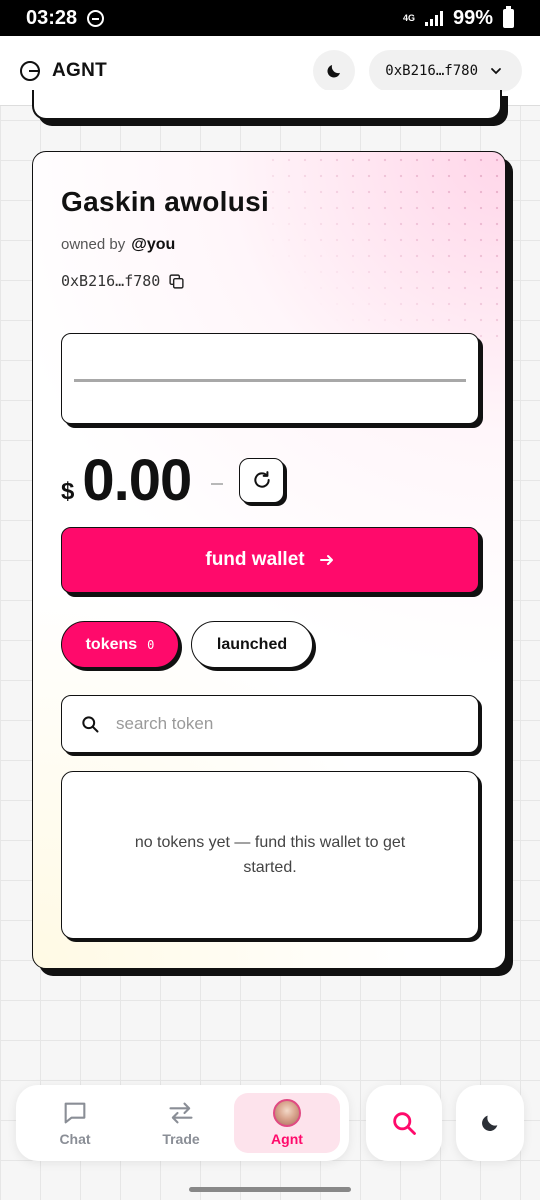 This screenshot has width=540, height=1200. Describe the element at coordinates (431, 70) in the screenshot. I see `wallet-address: 0xB216…f780` at that location.